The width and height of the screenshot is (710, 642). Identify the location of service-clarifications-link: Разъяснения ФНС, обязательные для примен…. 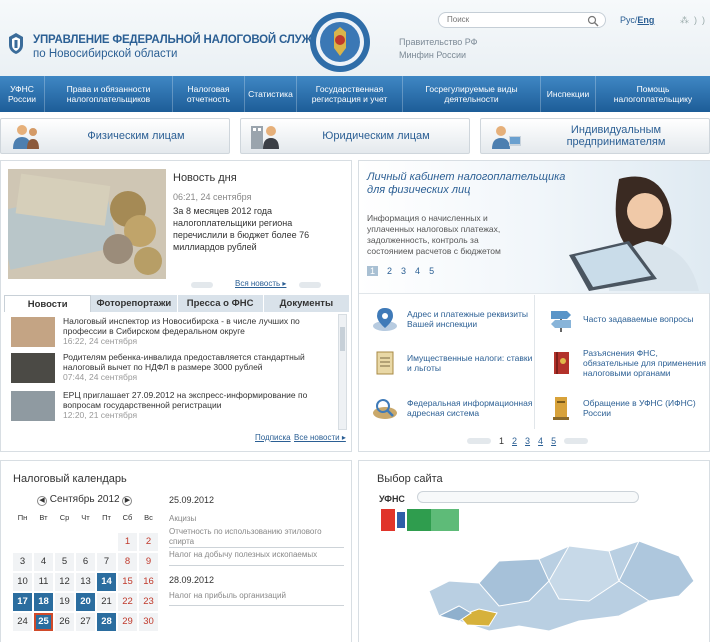
(622, 363).